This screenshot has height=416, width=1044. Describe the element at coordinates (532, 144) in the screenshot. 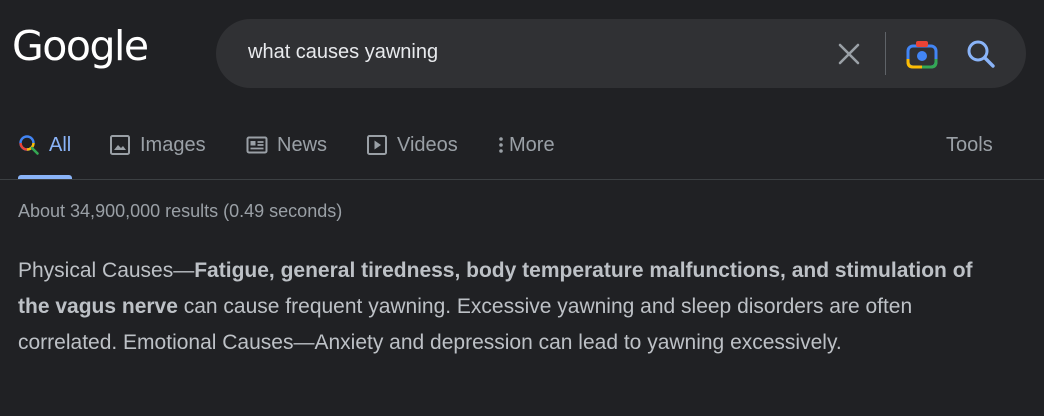

I see `tab-more-label: More` at that location.